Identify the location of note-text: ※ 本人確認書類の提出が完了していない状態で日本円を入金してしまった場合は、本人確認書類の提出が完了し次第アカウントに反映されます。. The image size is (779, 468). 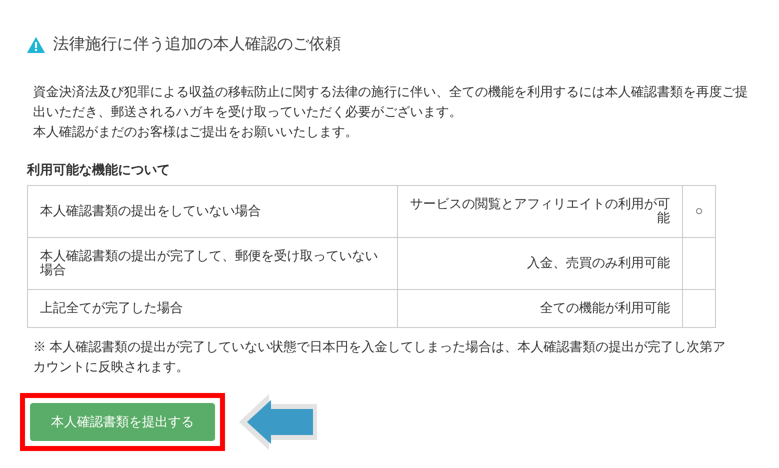
(379, 357).